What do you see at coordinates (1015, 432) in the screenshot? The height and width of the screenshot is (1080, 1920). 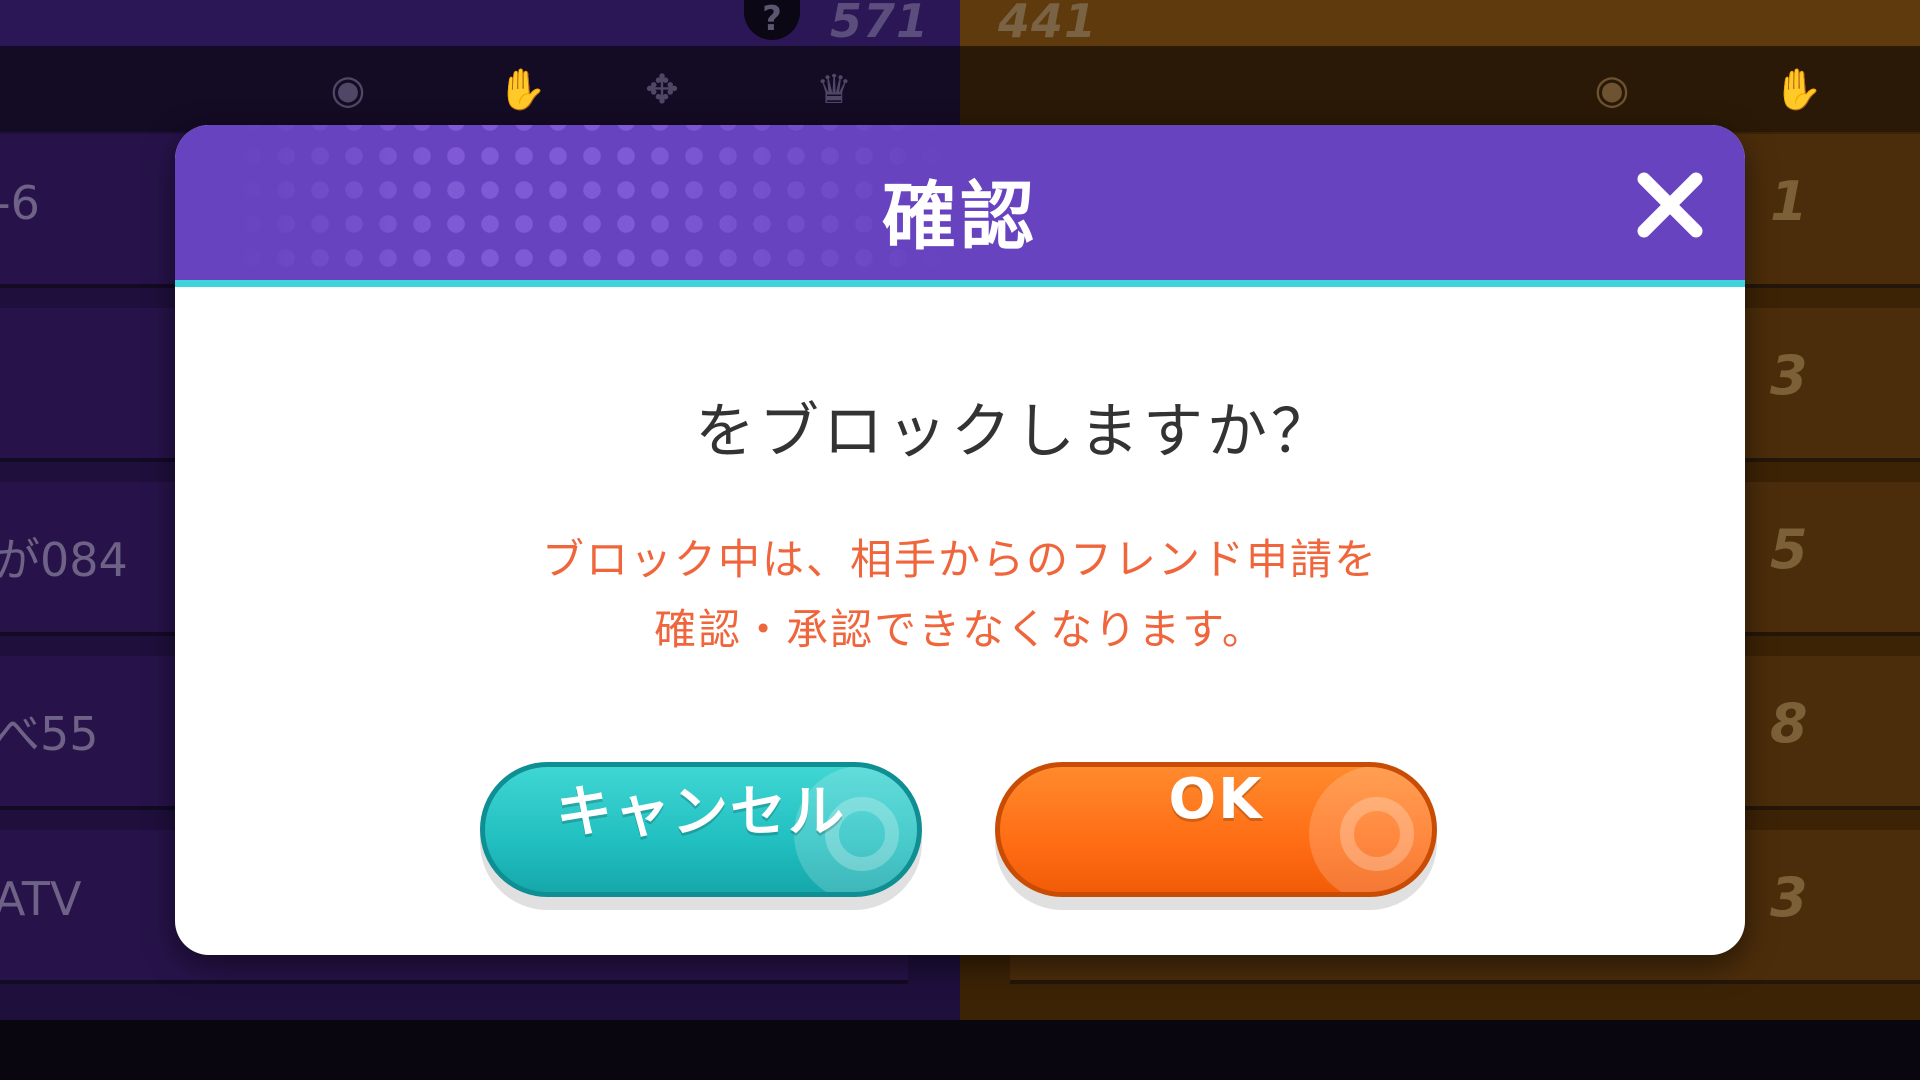 I see `block-question: をブロックしますか？` at bounding box center [1015, 432].